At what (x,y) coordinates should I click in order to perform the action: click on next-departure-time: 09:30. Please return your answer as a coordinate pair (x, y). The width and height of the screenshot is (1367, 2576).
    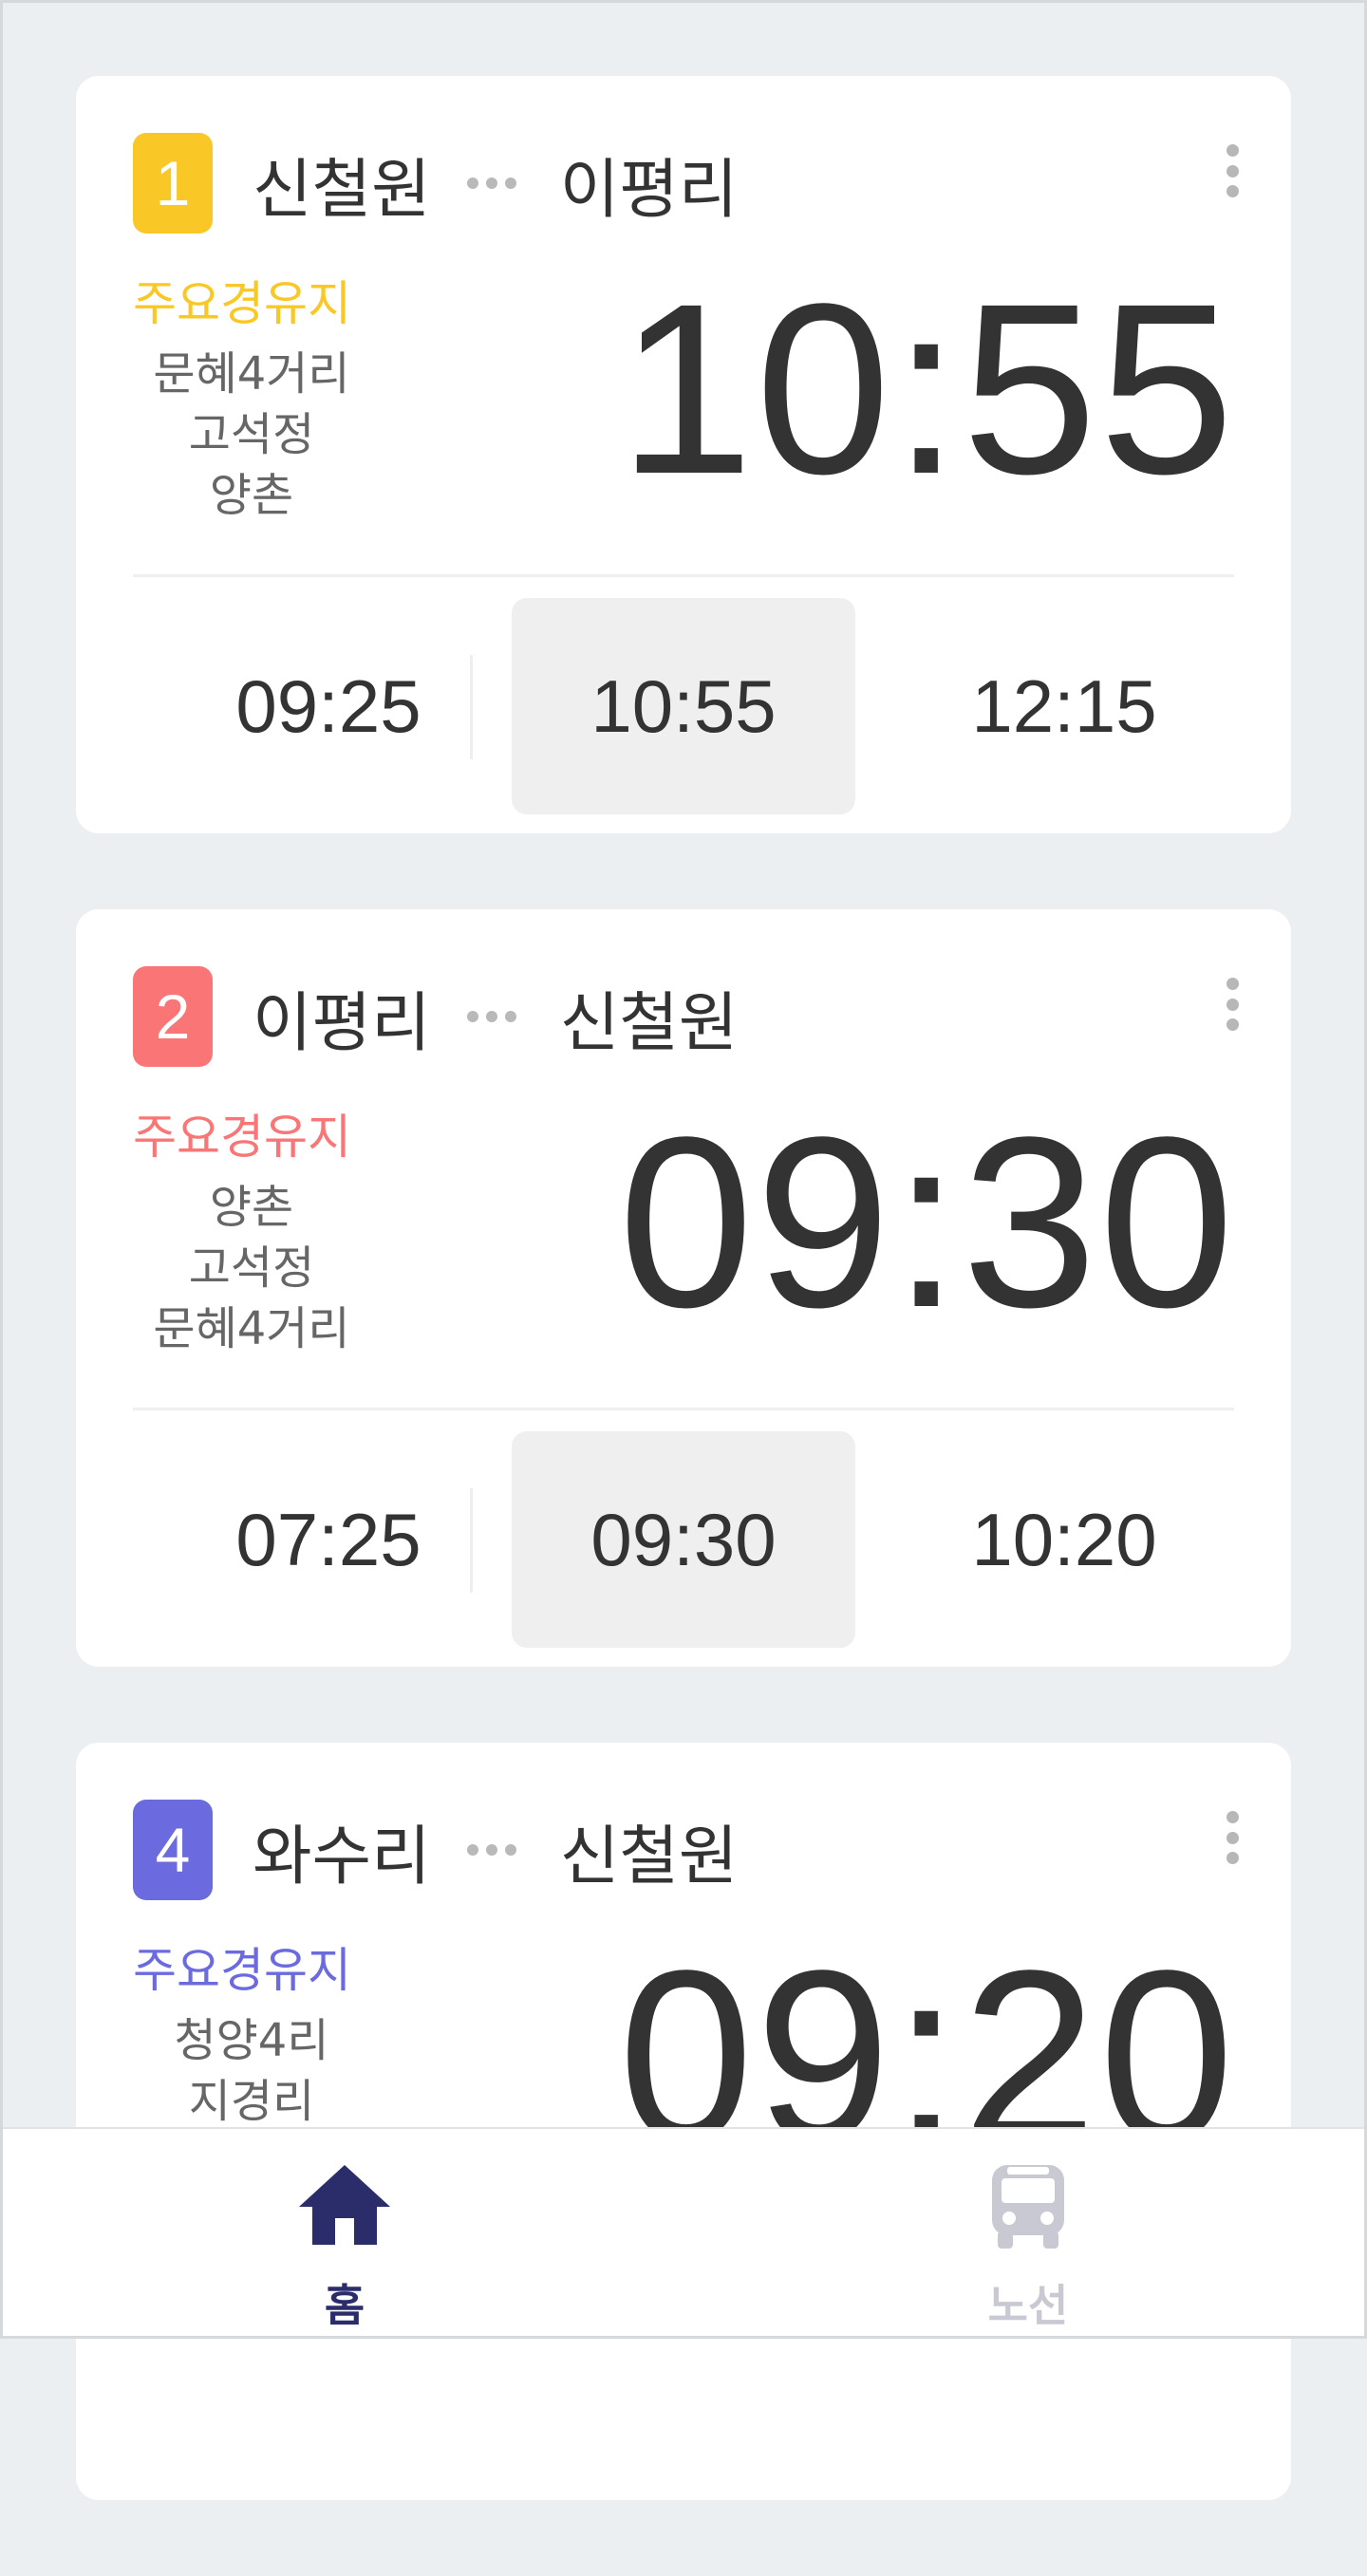
    Looking at the image, I should click on (927, 1223).